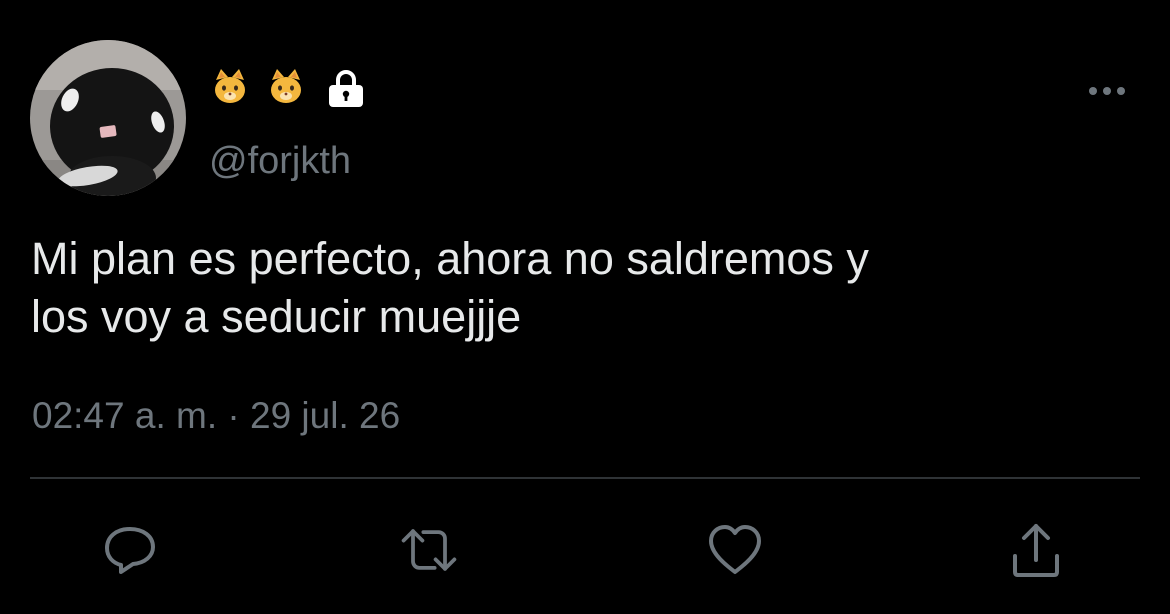 The width and height of the screenshot is (1170, 614). I want to click on user-handle: @forjkth, so click(280, 161).